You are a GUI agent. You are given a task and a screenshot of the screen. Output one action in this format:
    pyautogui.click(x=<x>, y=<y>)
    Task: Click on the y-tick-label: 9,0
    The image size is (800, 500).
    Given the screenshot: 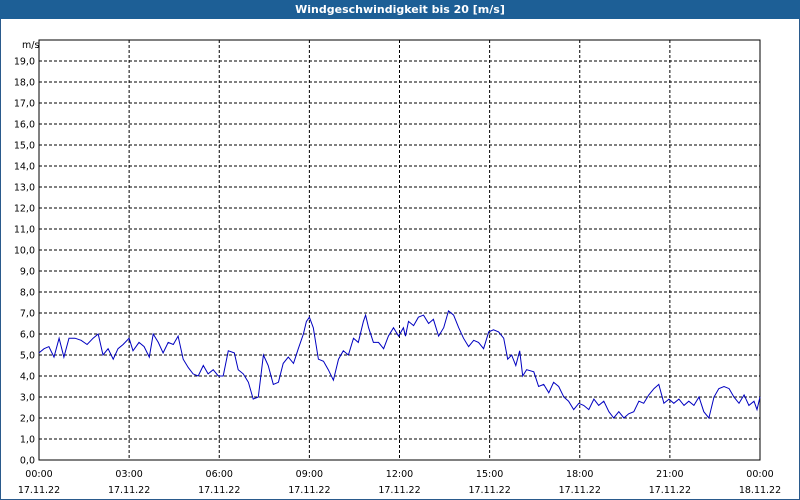 What is the action you would take?
    pyautogui.click(x=27, y=272)
    